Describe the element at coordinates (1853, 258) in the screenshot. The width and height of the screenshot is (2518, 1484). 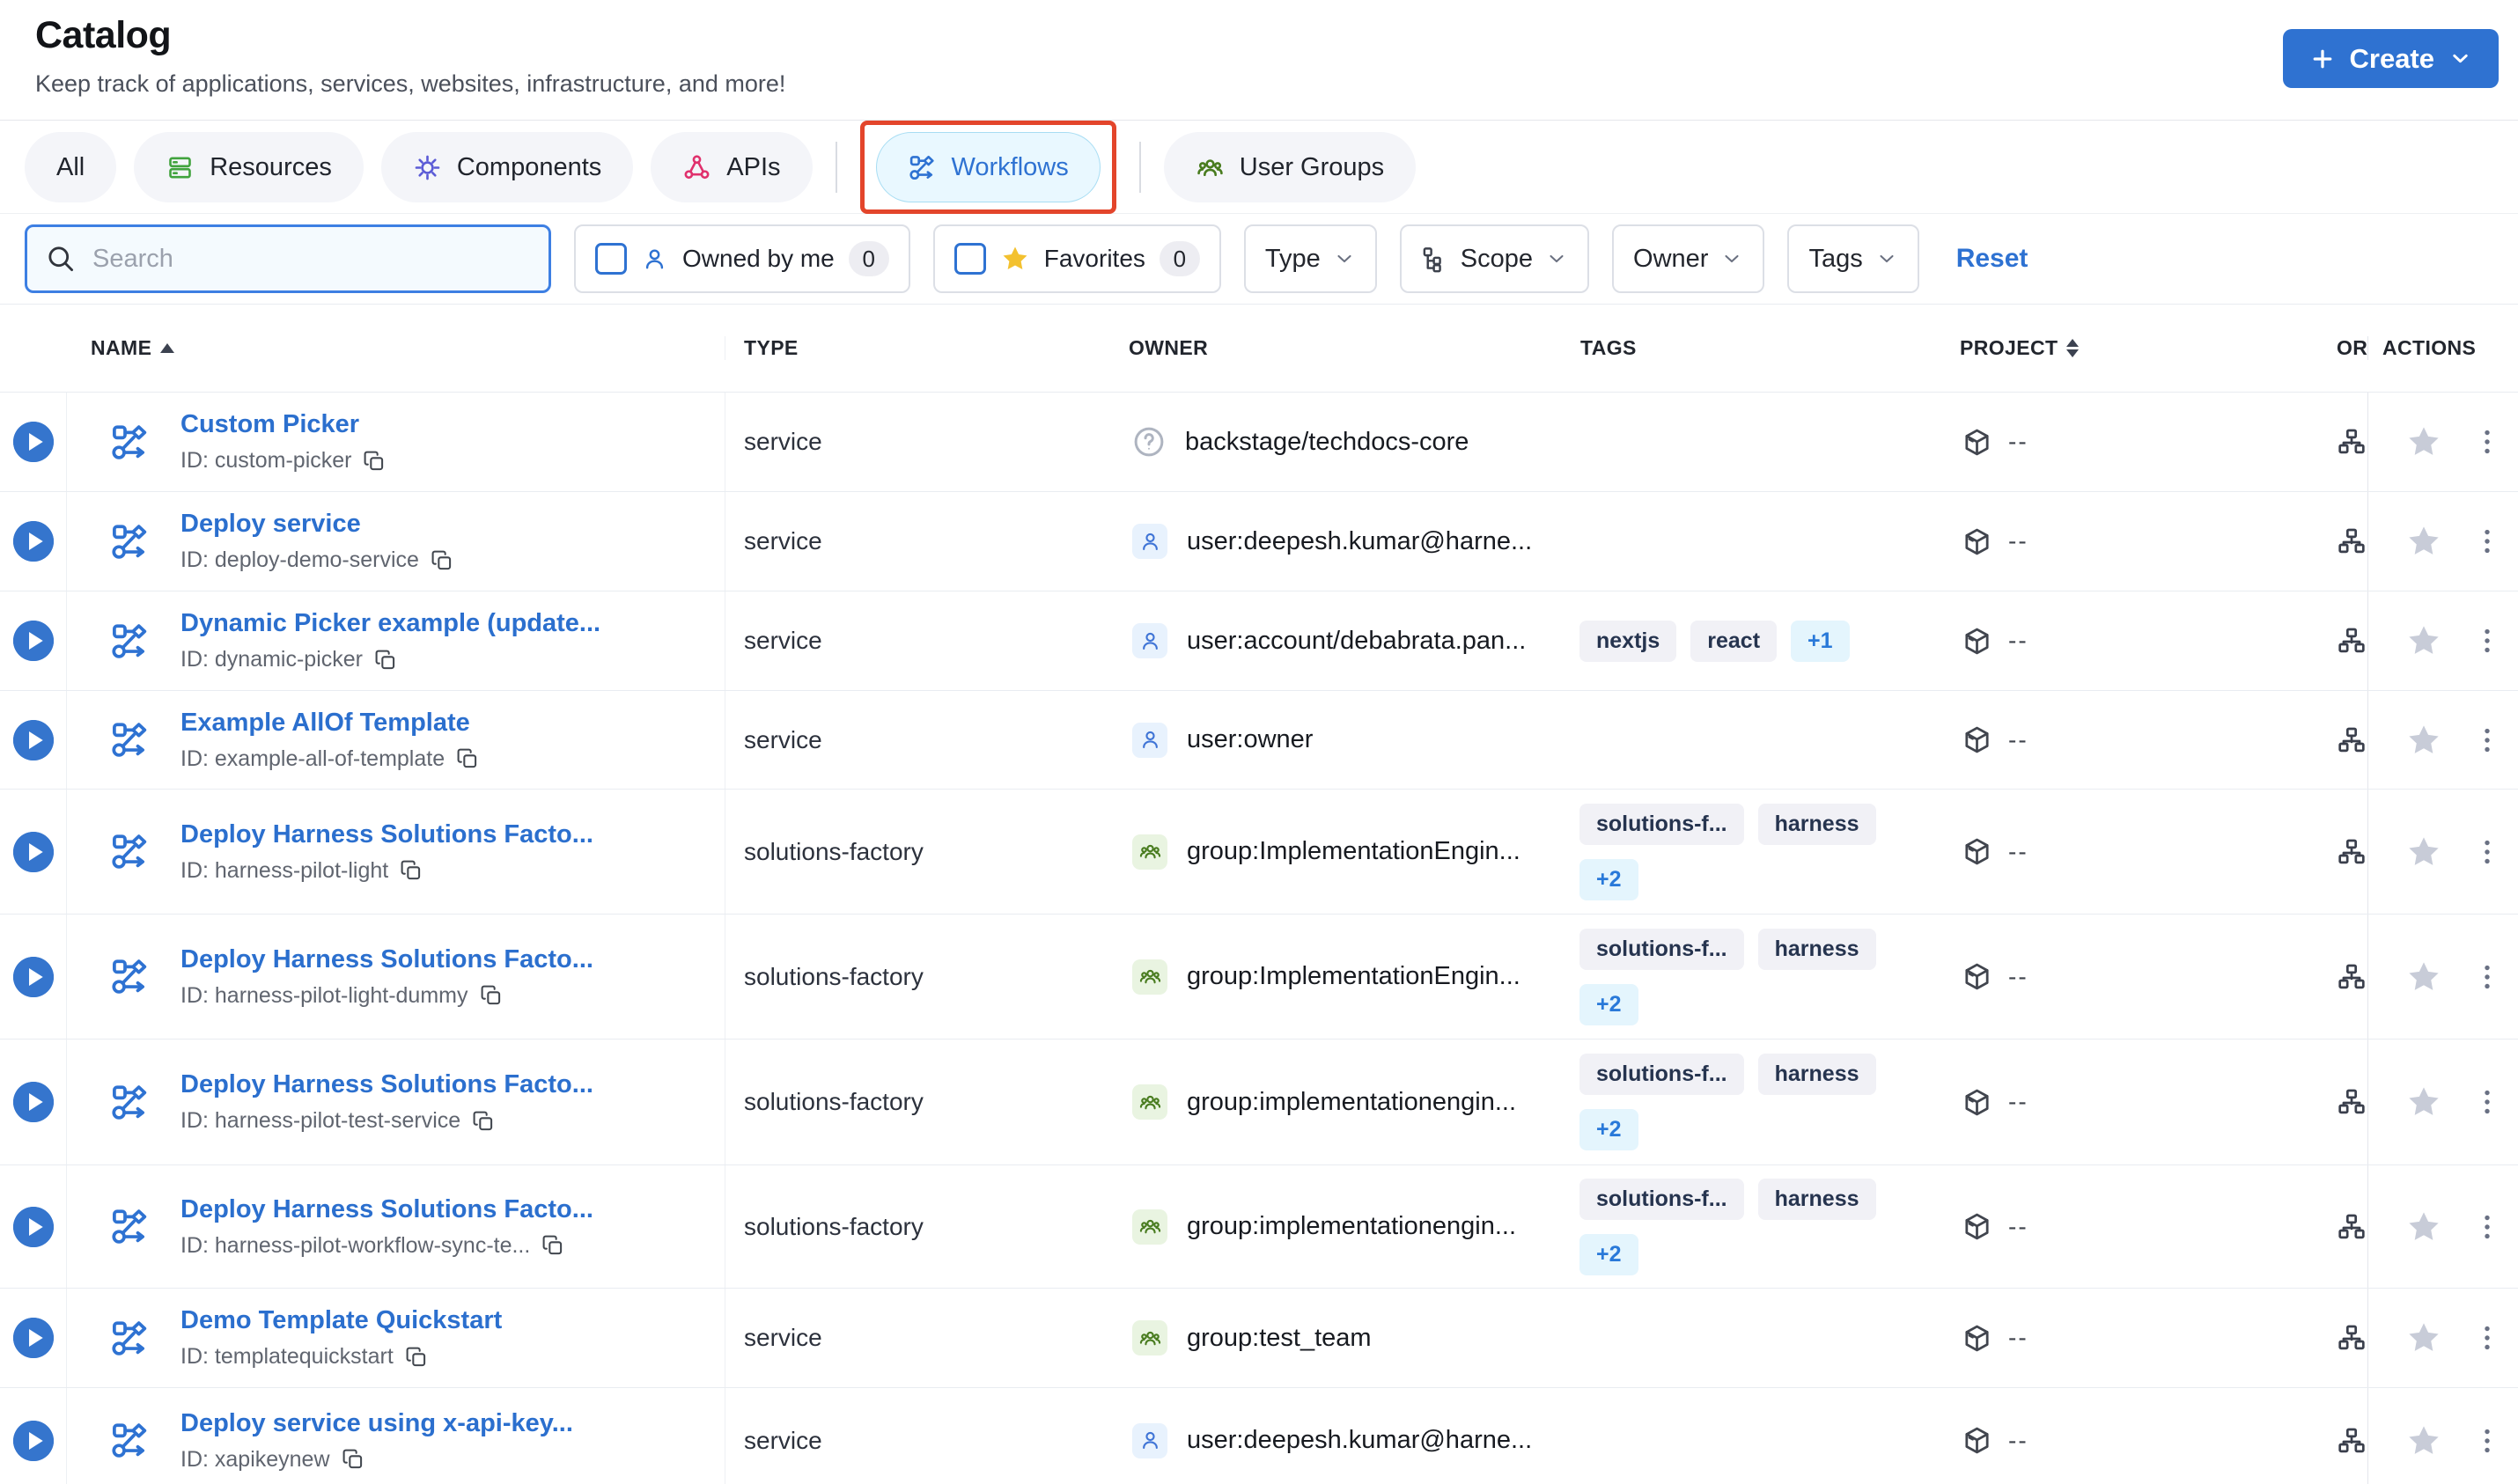
I see `tags-dropdown: Tags` at that location.